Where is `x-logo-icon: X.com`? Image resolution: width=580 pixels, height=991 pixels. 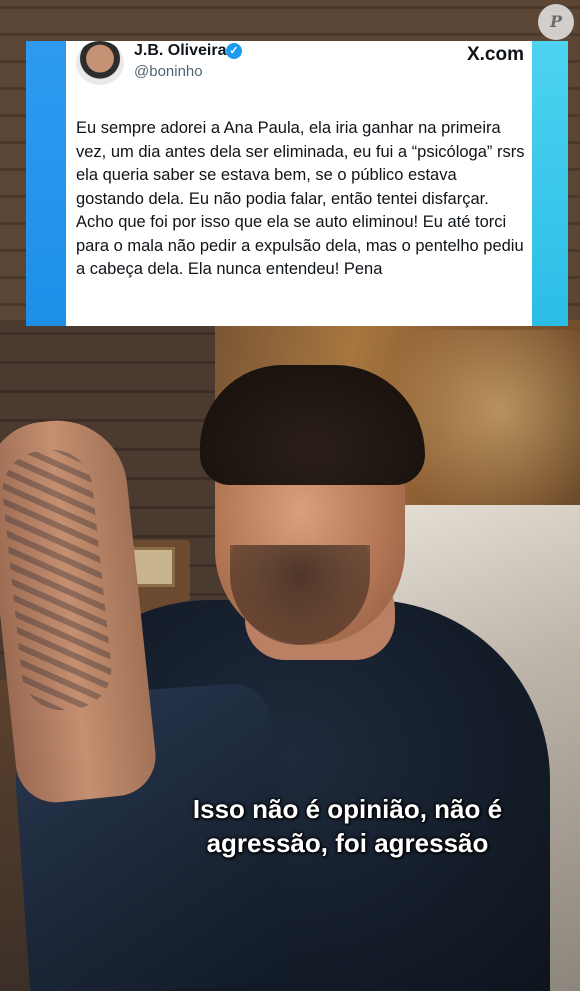
x-logo-icon: X.com is located at coordinates (495, 54).